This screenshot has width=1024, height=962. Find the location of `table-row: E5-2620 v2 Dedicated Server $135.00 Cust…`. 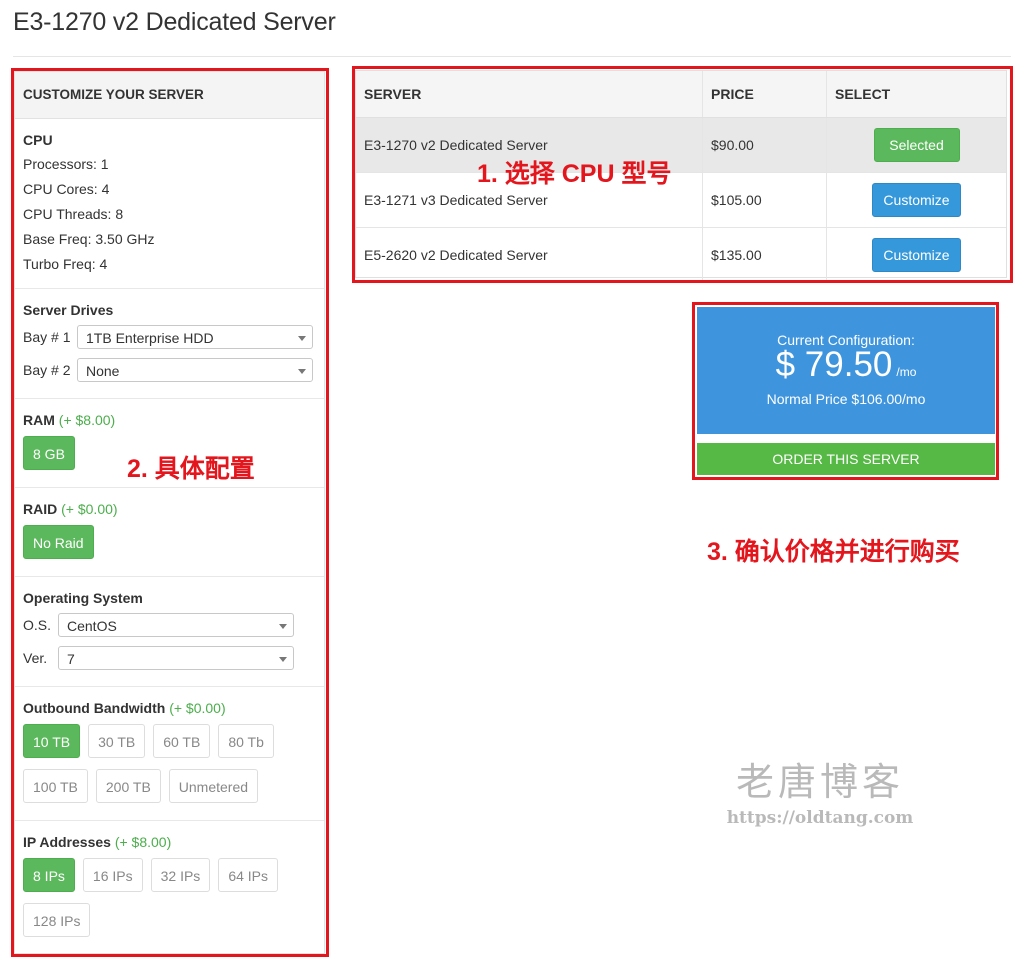

table-row: E5-2620 v2 Dedicated Server $135.00 Cust… is located at coordinates (681, 254).